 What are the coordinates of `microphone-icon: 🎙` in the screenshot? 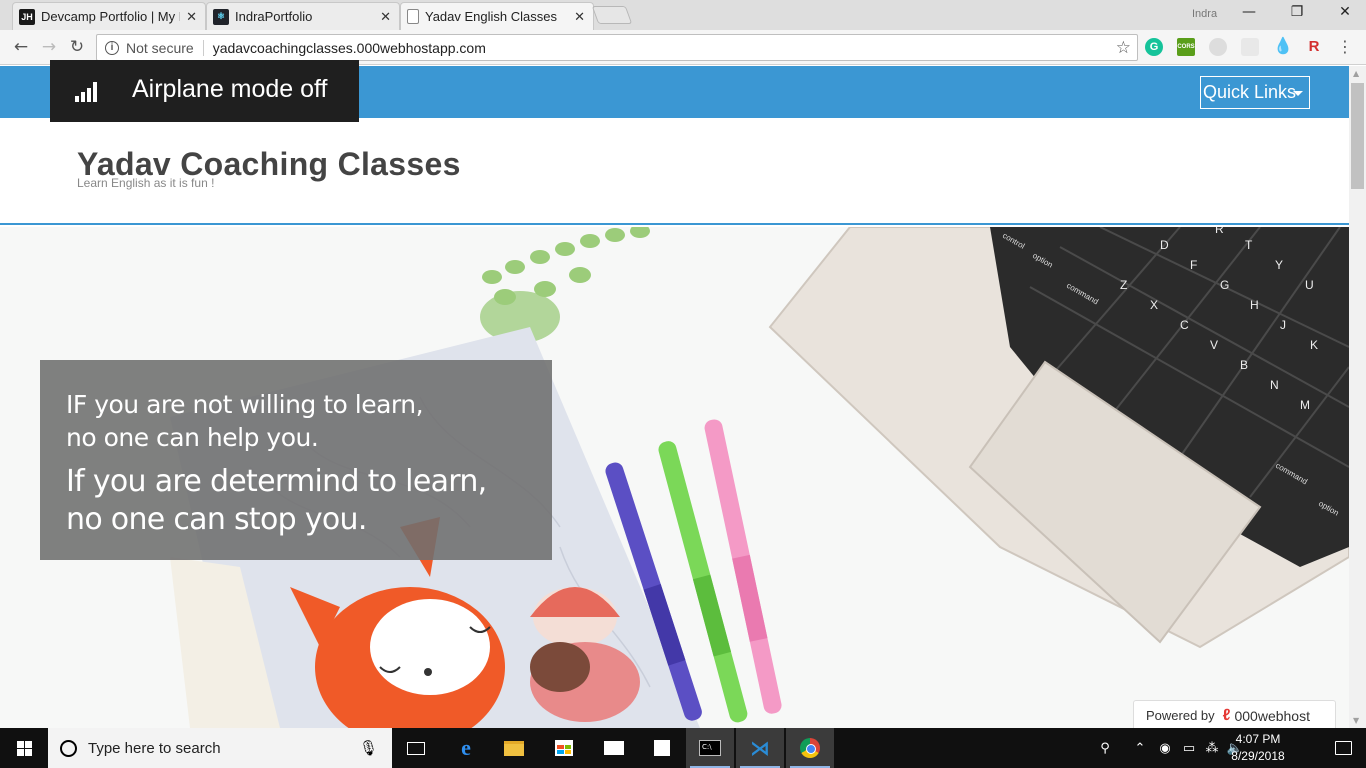 It's located at (368, 748).